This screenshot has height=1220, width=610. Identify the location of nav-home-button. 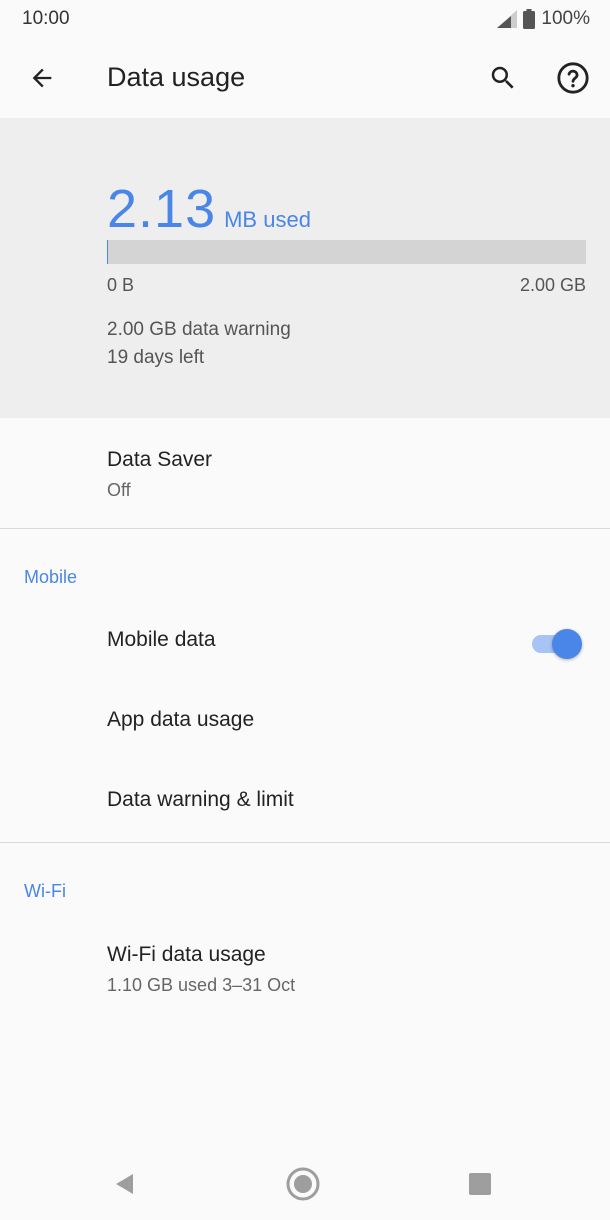
(303, 1186).